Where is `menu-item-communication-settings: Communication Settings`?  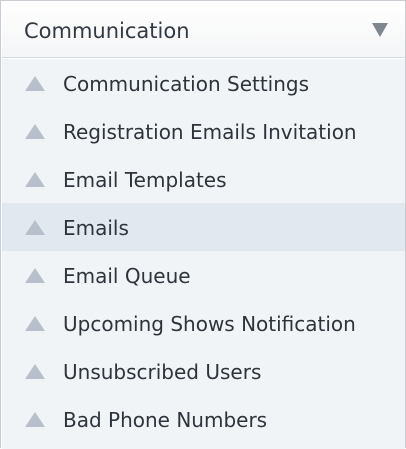 menu-item-communication-settings: Communication Settings is located at coordinates (203, 83).